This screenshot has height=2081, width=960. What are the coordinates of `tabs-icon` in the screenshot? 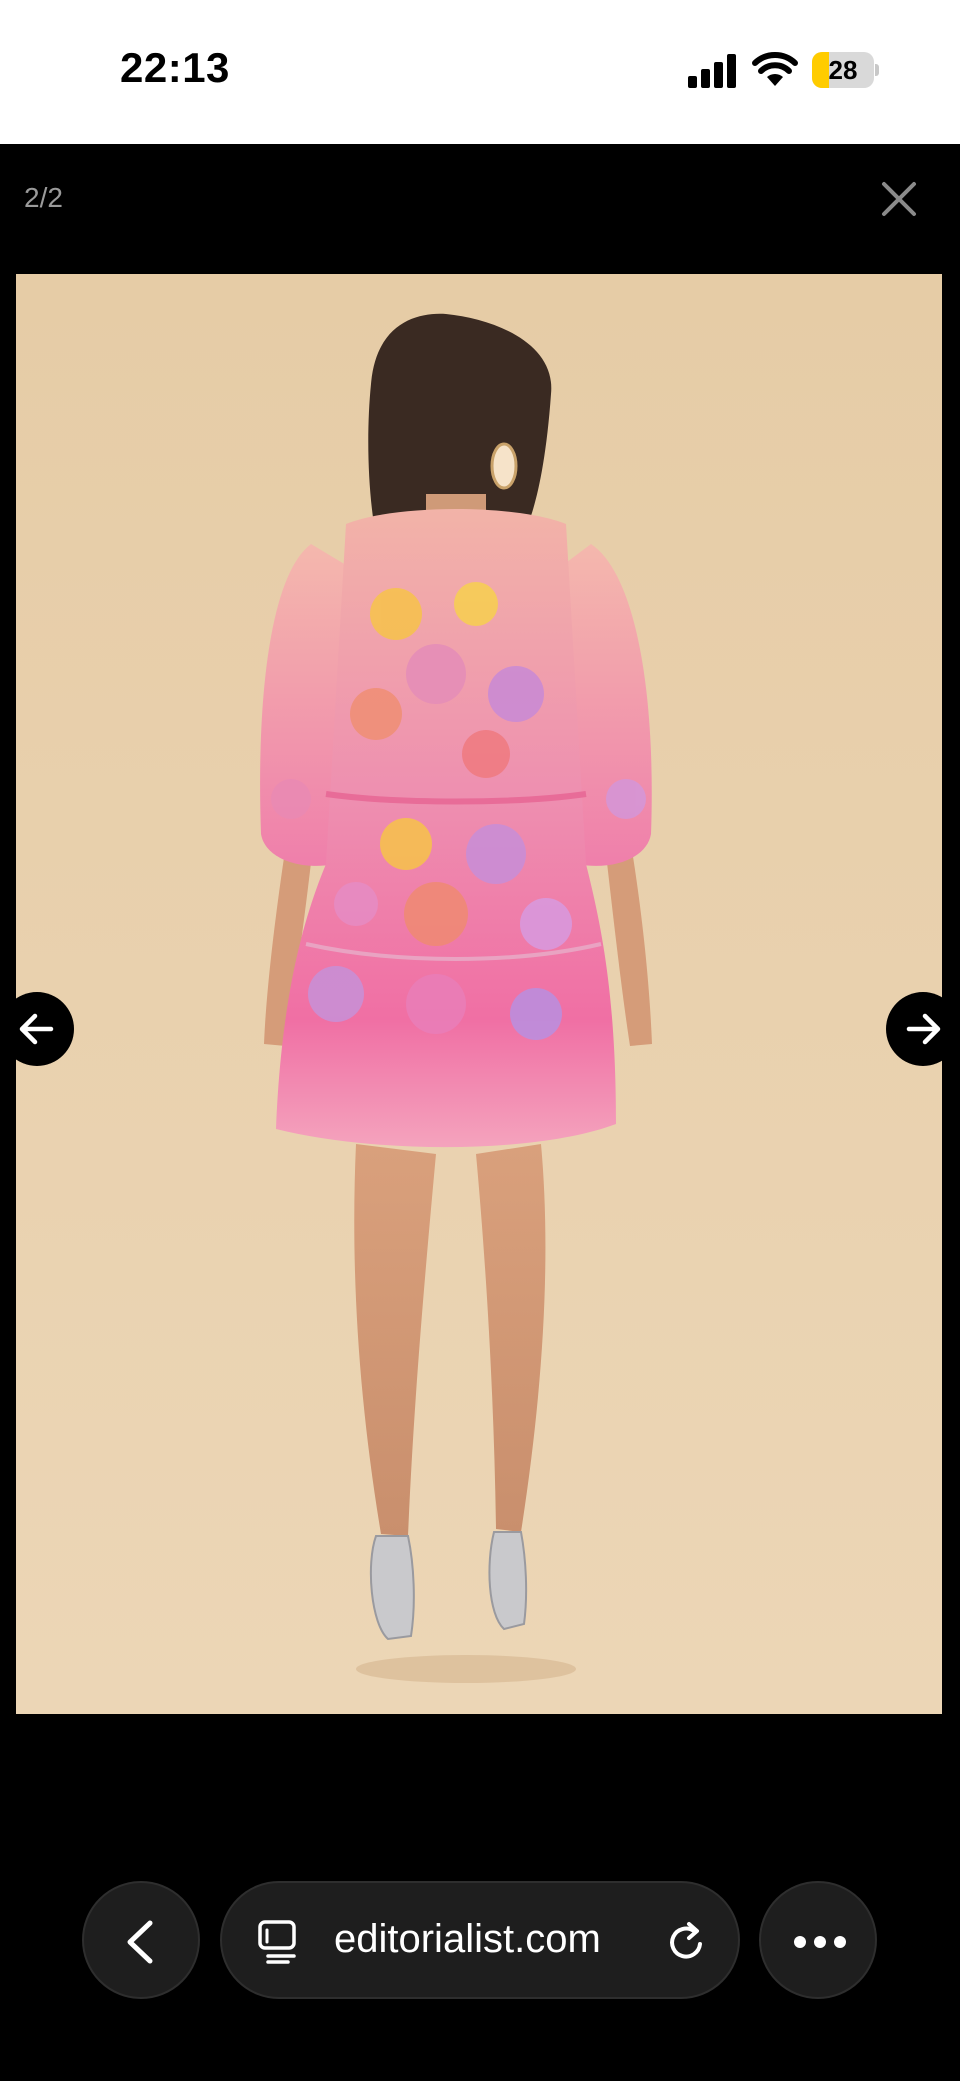 It's located at (277, 1942).